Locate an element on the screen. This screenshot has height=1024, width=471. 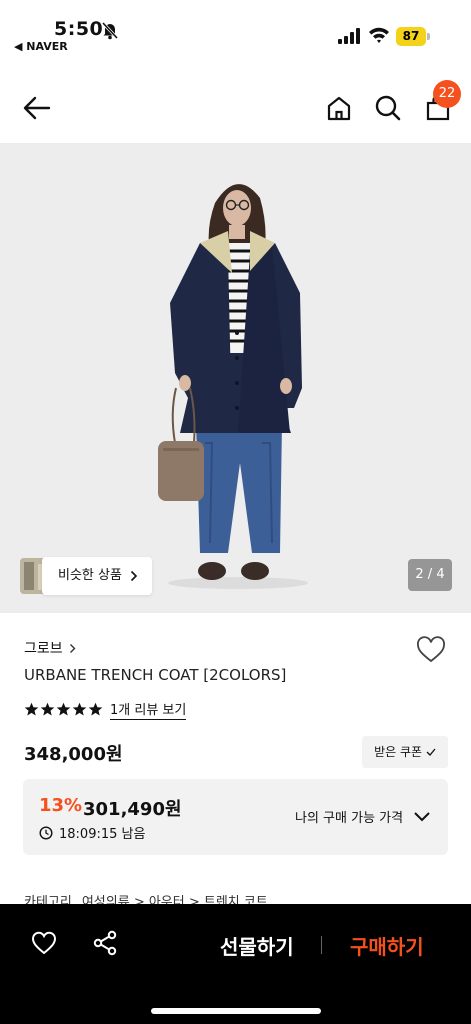
product-price: 348,000원 is located at coordinates (73, 754).